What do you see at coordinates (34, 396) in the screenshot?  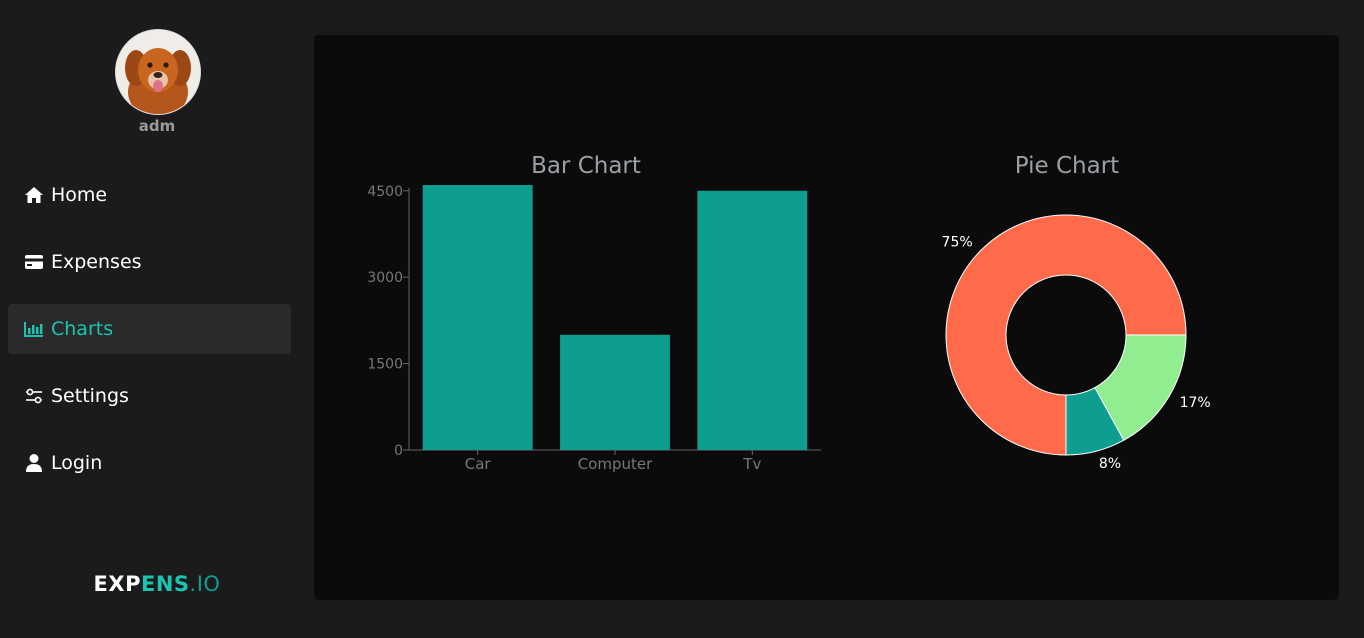 I see `sliders-icon` at bounding box center [34, 396].